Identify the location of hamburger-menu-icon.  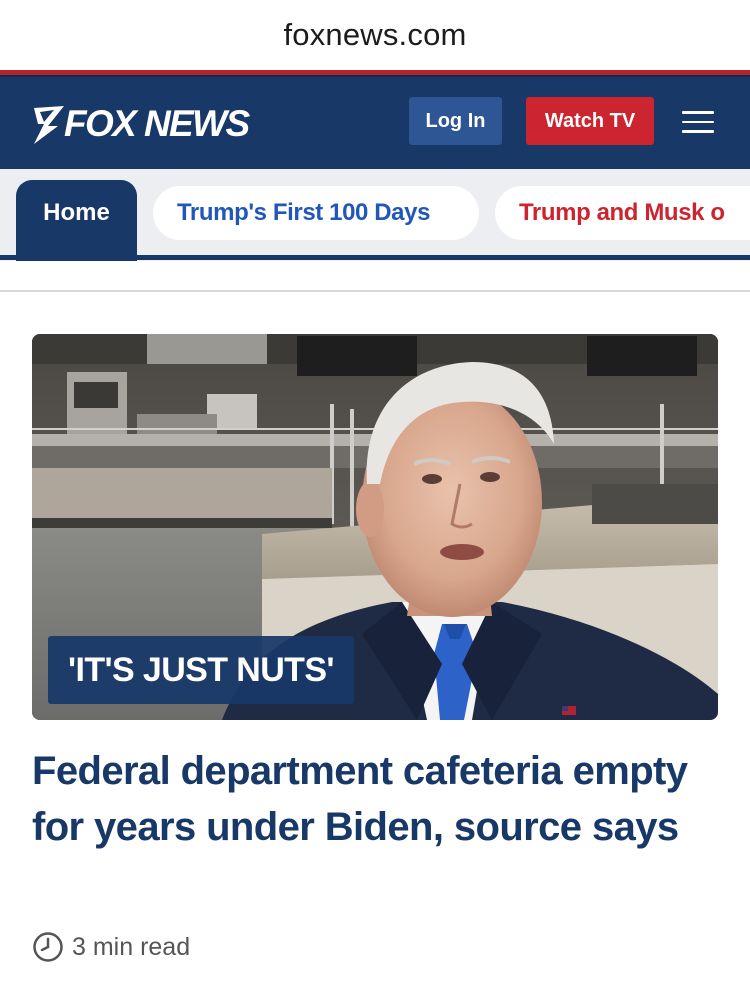
(698, 122).